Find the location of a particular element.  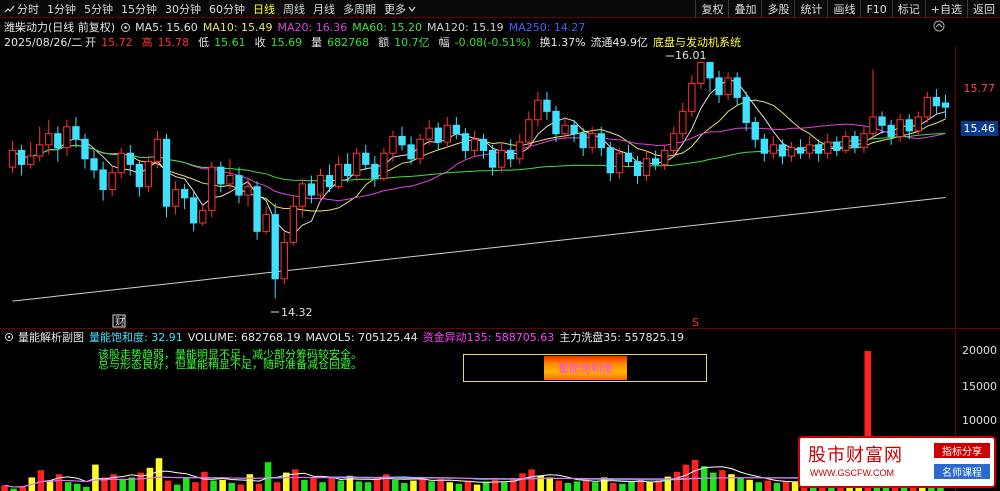

ma120-value: MA120: 15.19 is located at coordinates (465, 27).